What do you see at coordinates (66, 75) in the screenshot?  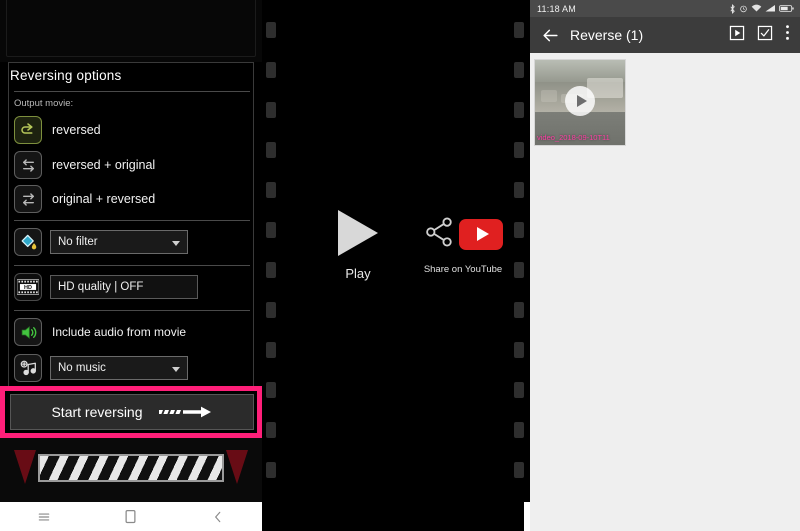 I see `reversing-options-title: Reversing options` at bounding box center [66, 75].